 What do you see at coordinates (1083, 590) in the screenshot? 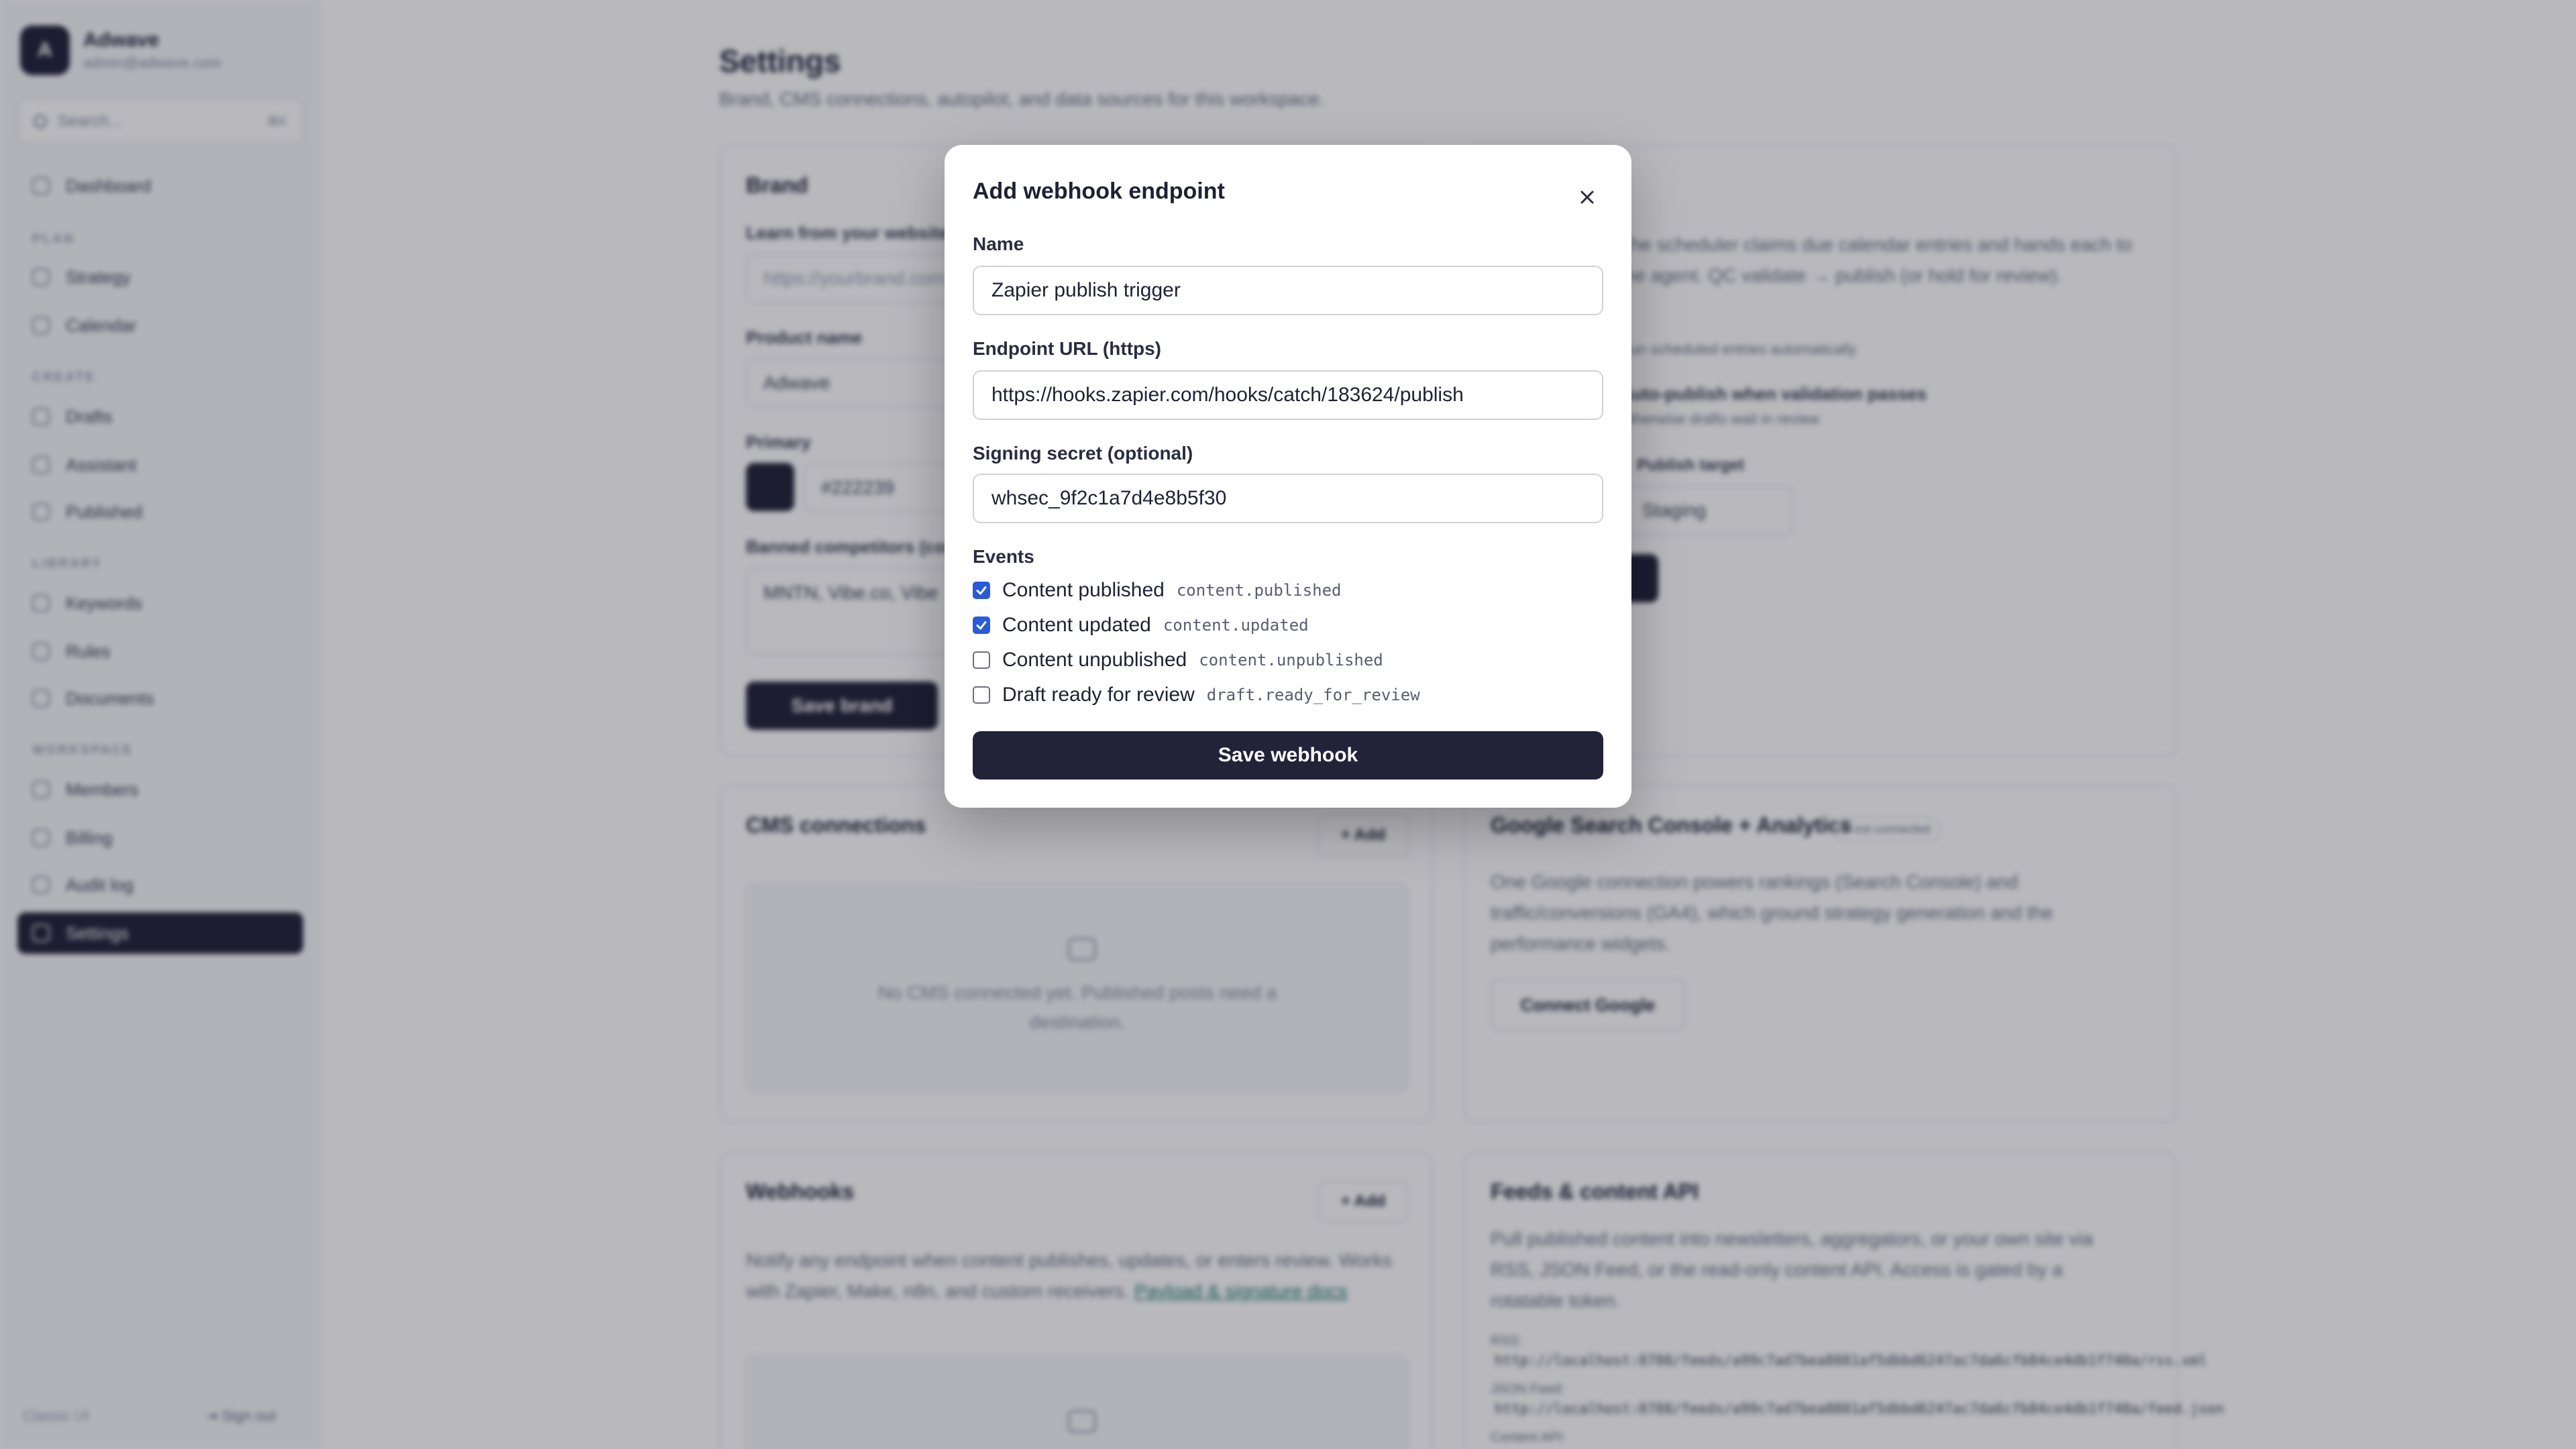
I see `event-label: Content published` at bounding box center [1083, 590].